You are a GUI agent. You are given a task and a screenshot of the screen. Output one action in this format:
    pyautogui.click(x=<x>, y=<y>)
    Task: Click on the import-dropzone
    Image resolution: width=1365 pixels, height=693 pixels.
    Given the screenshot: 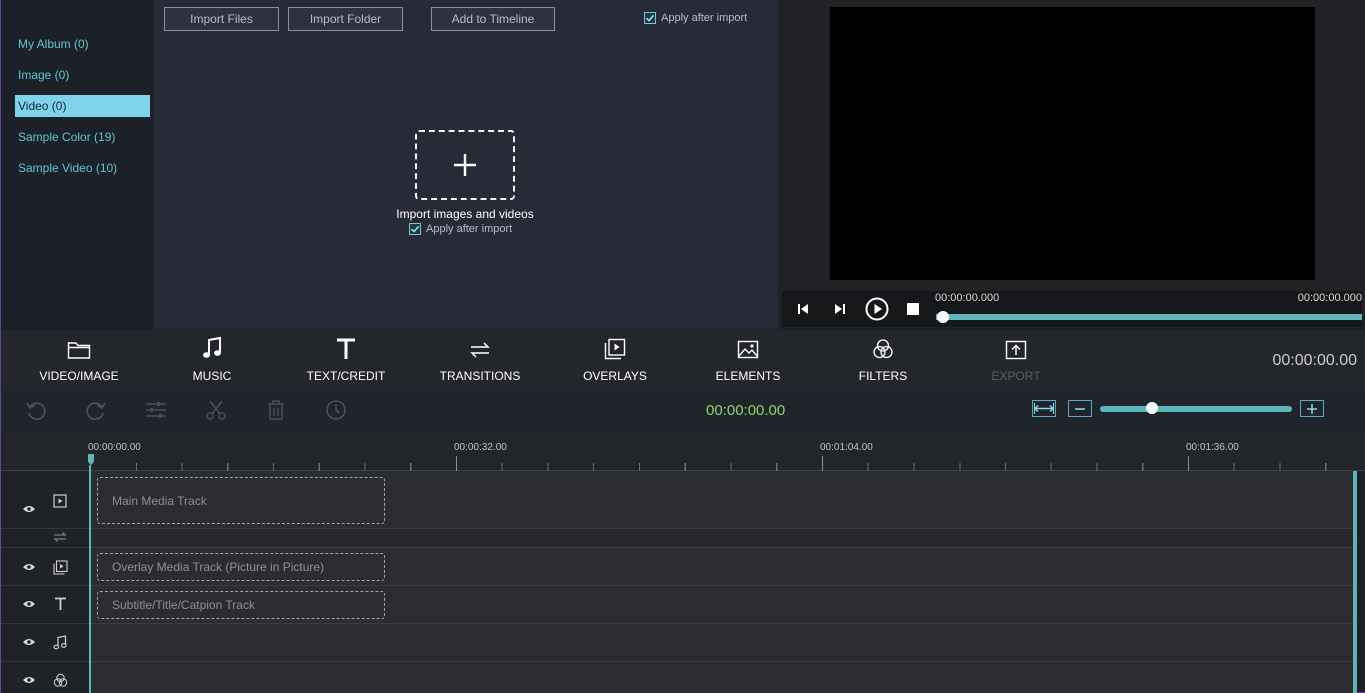 What is the action you would take?
    pyautogui.click(x=465, y=165)
    